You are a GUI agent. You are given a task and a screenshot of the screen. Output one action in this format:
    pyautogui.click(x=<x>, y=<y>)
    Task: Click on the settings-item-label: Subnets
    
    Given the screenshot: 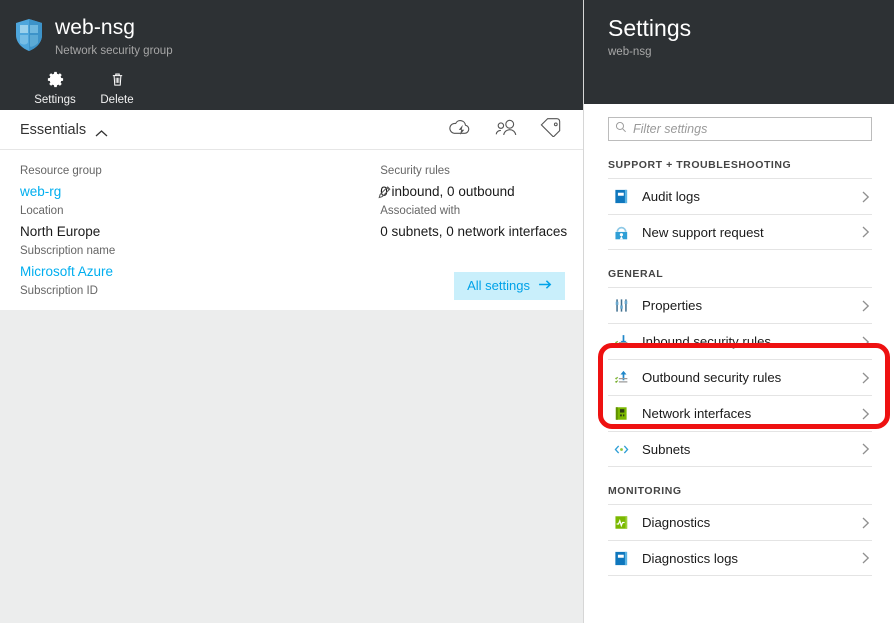 What is the action you would take?
    pyautogui.click(x=666, y=449)
    